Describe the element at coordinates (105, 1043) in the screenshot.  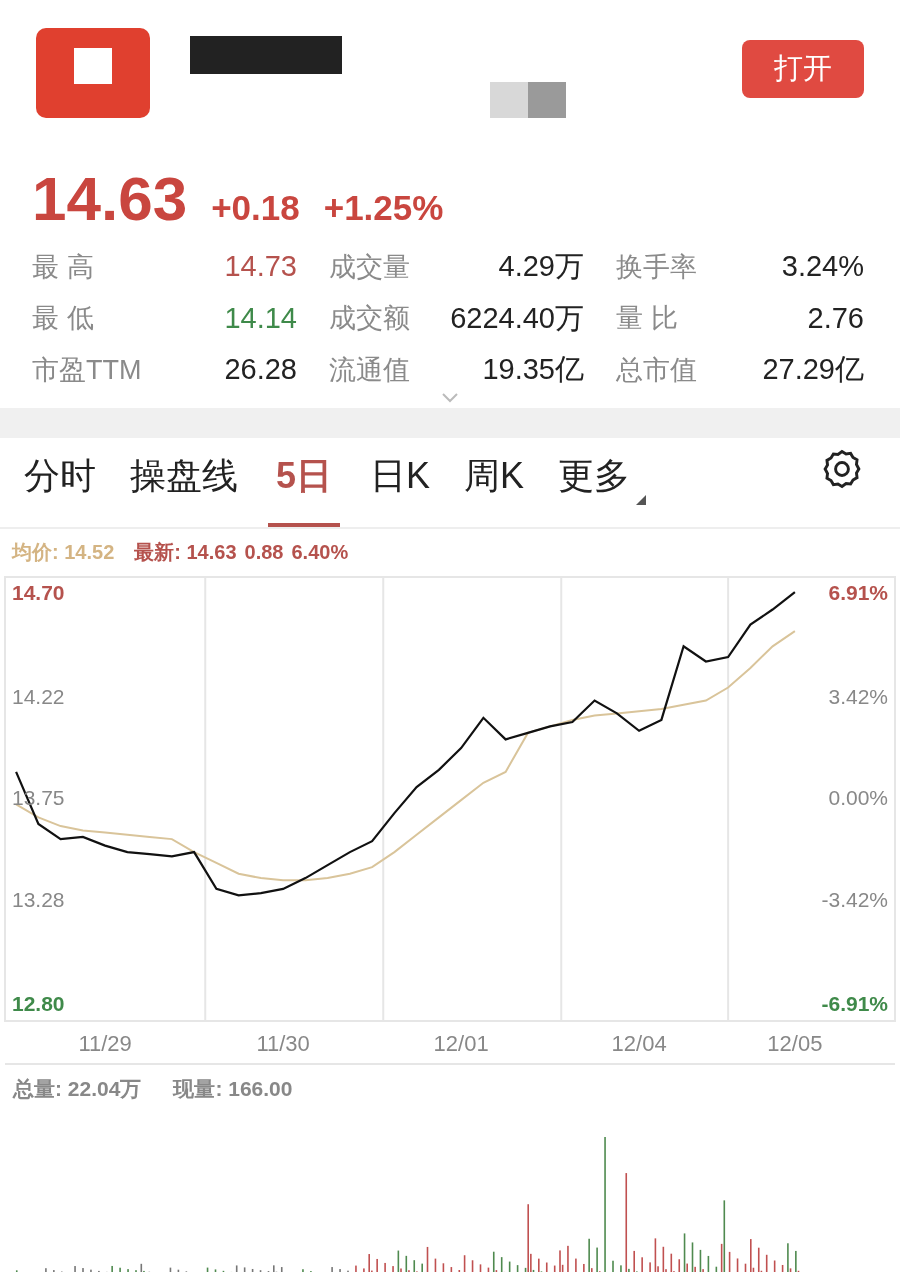
I see `date-label: 11/29` at that location.